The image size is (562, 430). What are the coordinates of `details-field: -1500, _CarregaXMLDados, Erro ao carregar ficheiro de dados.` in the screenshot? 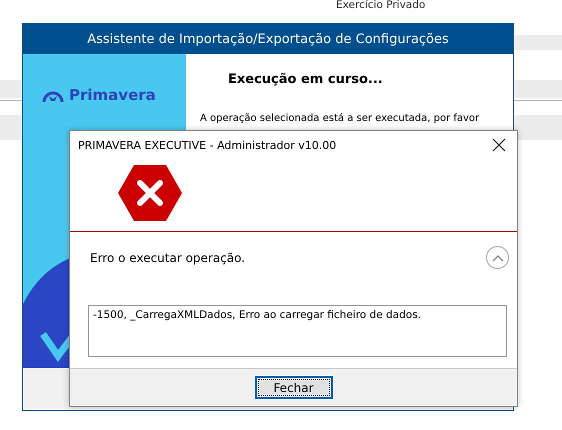 It's located at (297, 331).